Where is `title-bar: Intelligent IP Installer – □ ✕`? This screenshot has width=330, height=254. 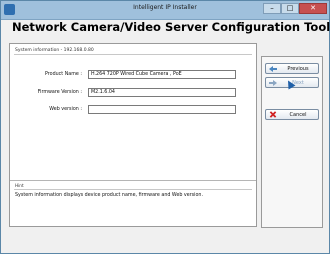 title-bar: Intelligent IP Installer – □ ✕ is located at coordinates (165, 10).